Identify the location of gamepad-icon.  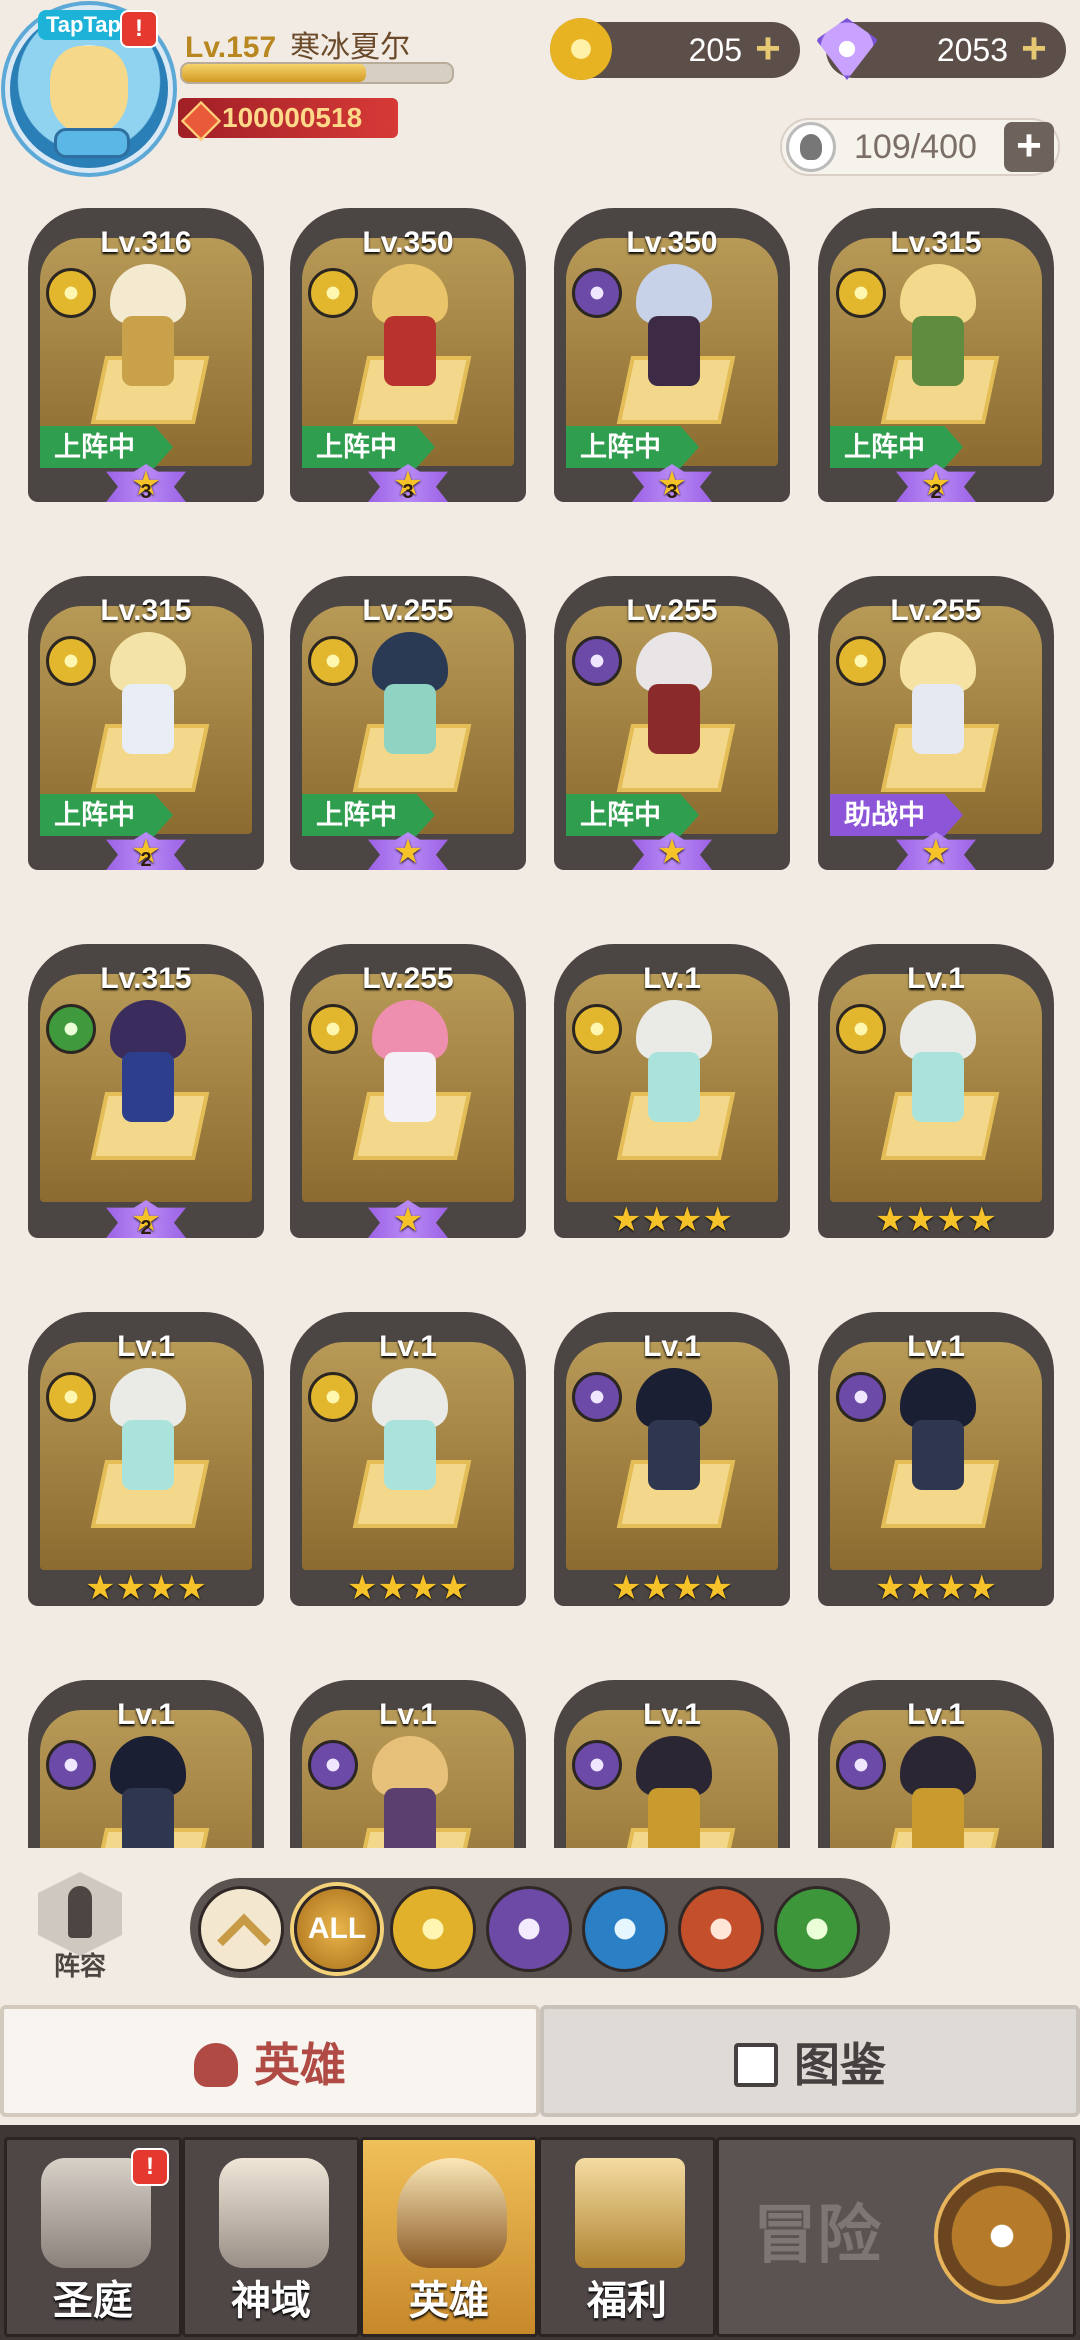
(92, 143).